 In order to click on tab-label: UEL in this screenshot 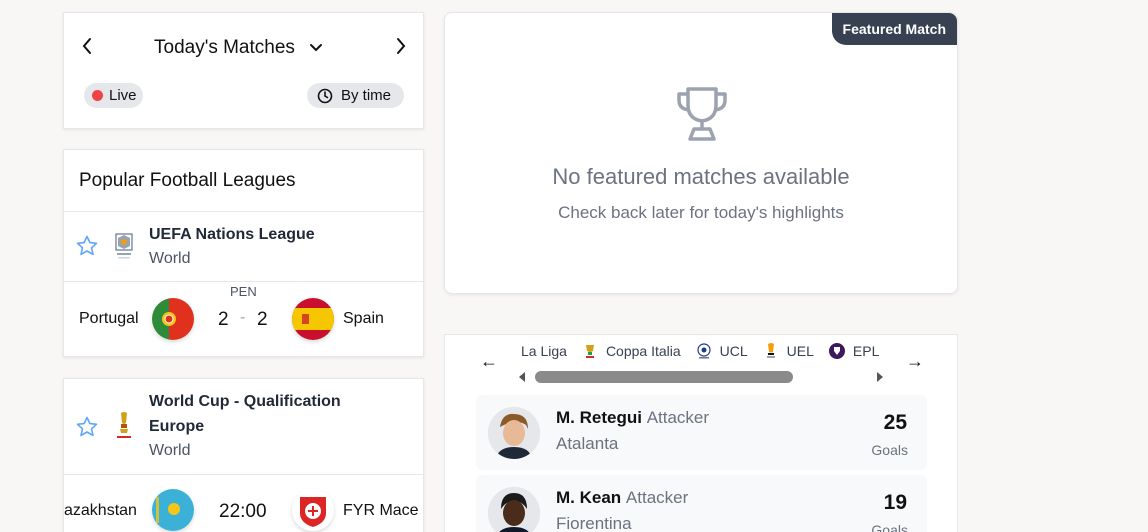, I will do `click(800, 351)`.